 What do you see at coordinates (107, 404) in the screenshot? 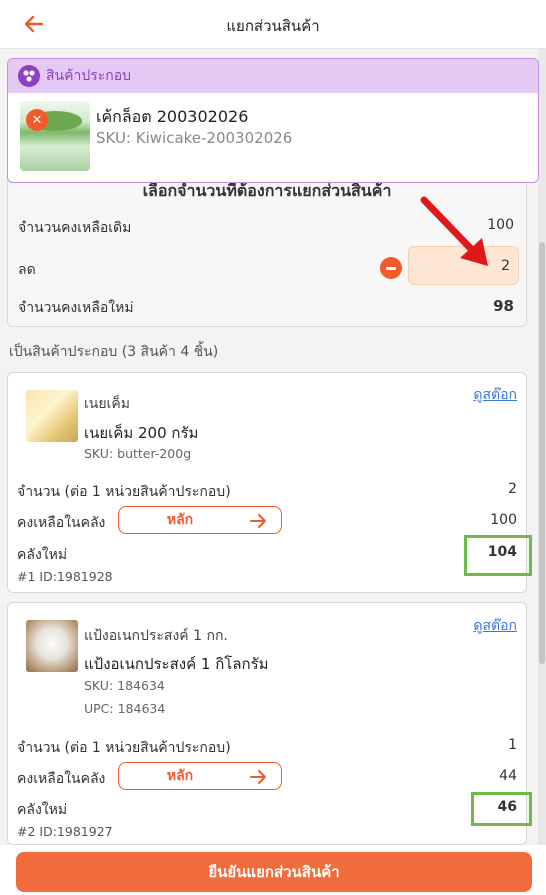
I see `component-short-name: เนยเค็ม` at bounding box center [107, 404].